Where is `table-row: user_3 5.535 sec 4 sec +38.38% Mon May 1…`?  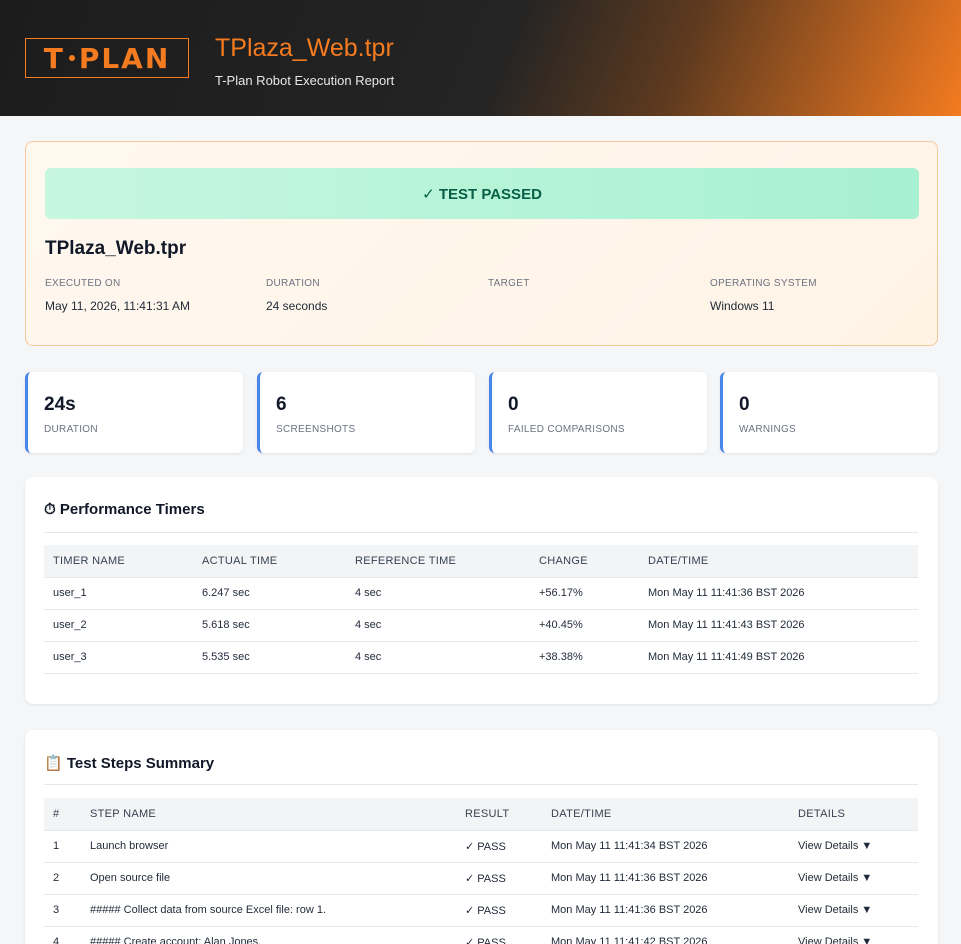
table-row: user_3 5.535 sec 4 sec +38.38% Mon May 1… is located at coordinates (481, 657).